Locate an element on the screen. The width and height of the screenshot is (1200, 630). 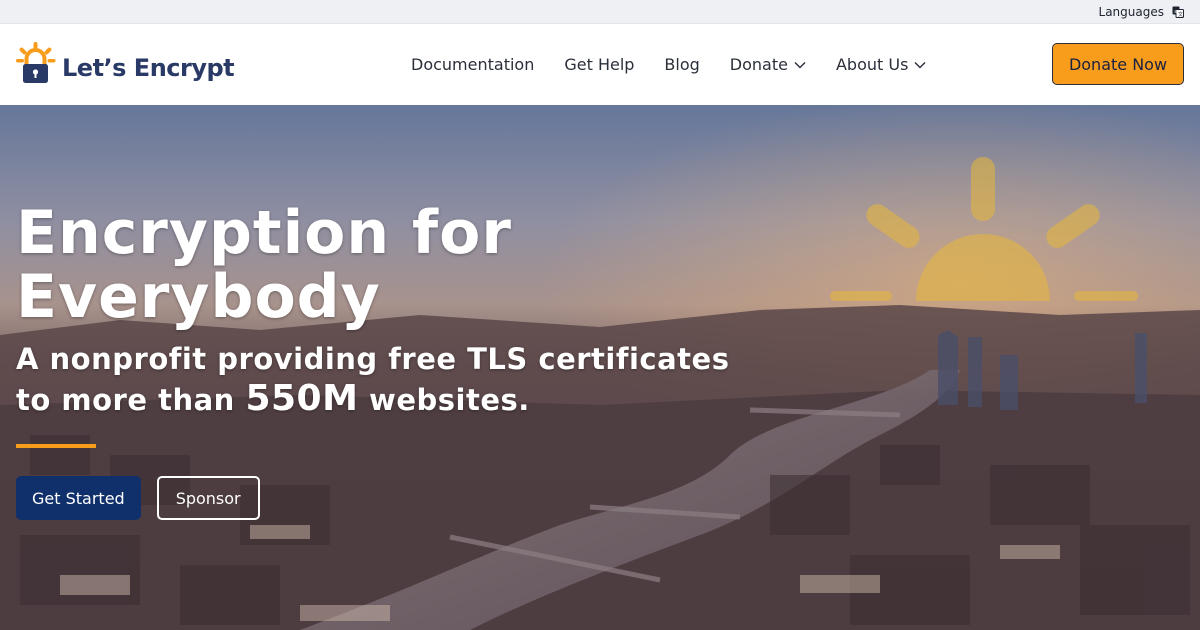
logo-padlock-icon is located at coordinates (36, 62).